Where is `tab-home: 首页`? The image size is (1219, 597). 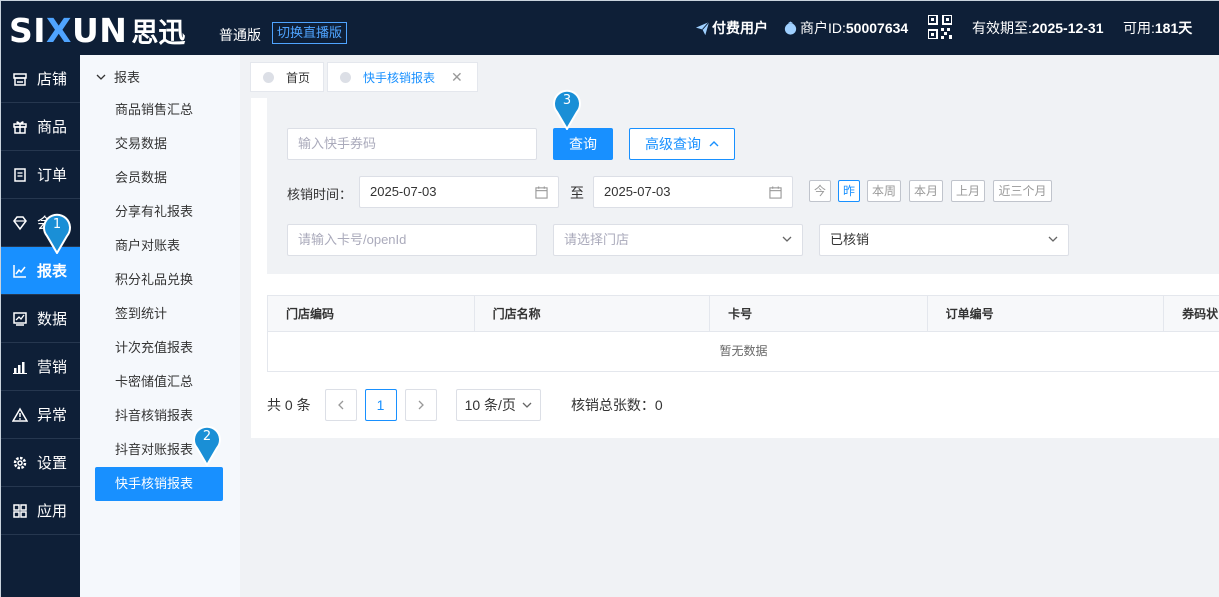
tab-home: 首页 is located at coordinates (287, 77).